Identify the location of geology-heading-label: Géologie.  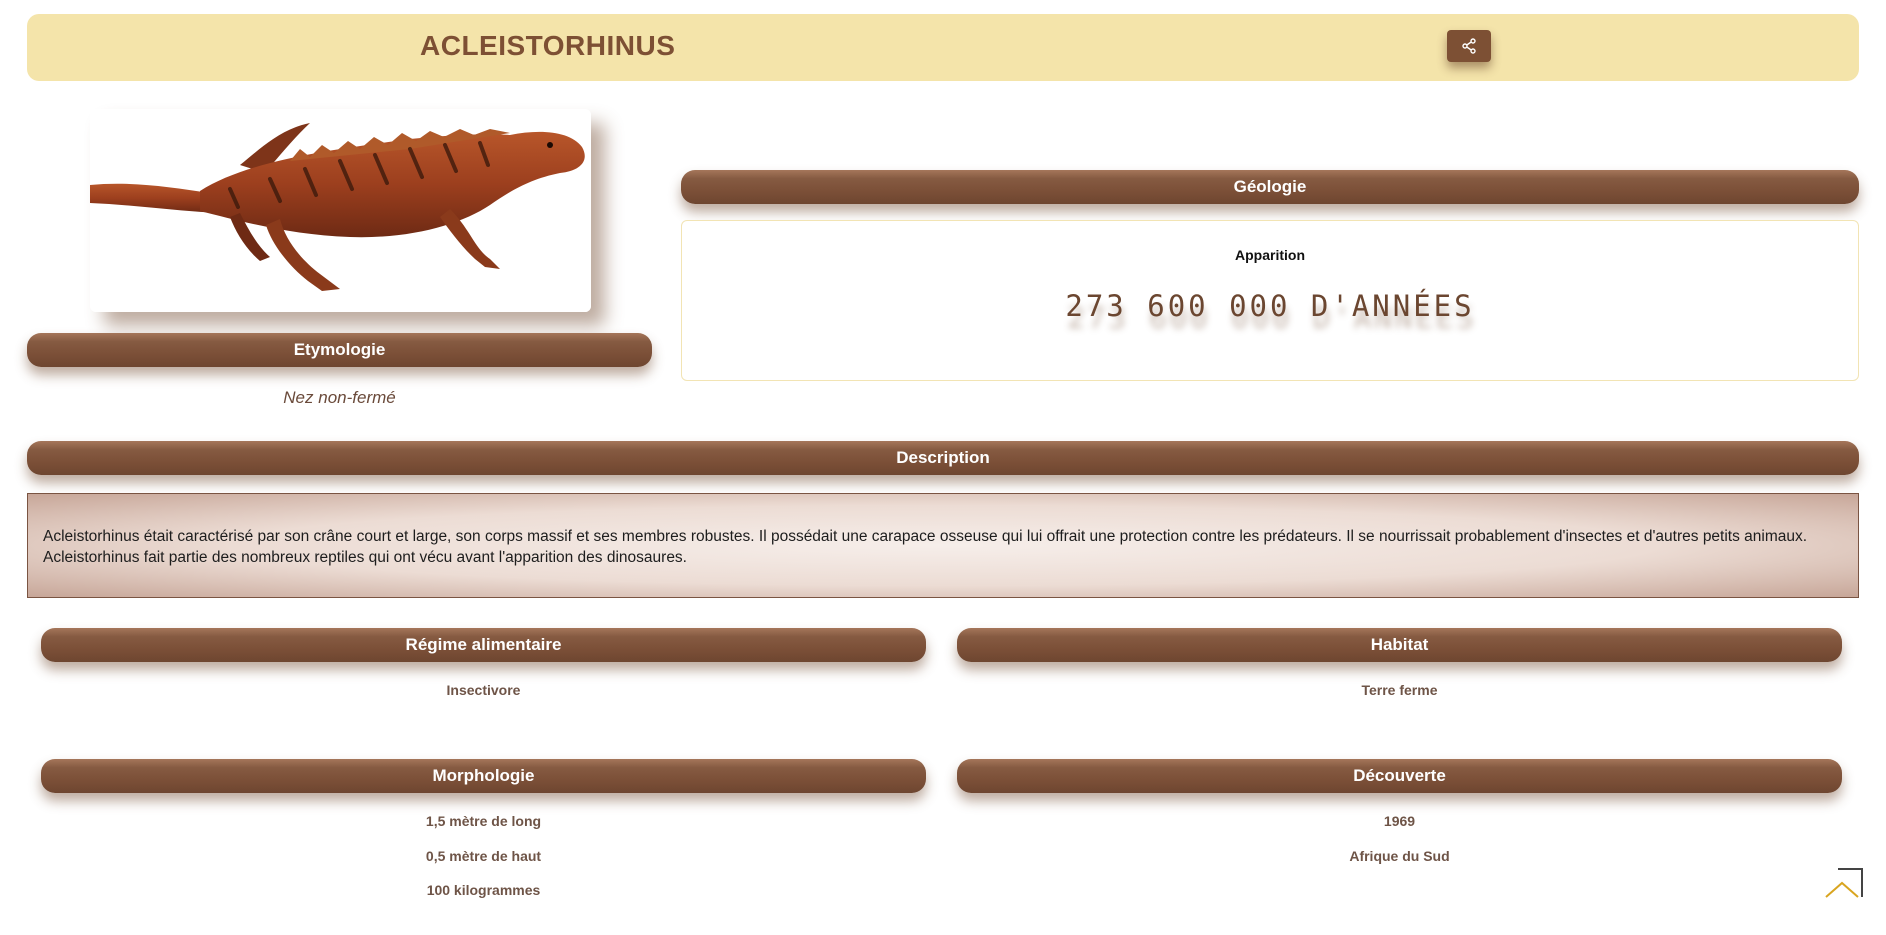
(1270, 186).